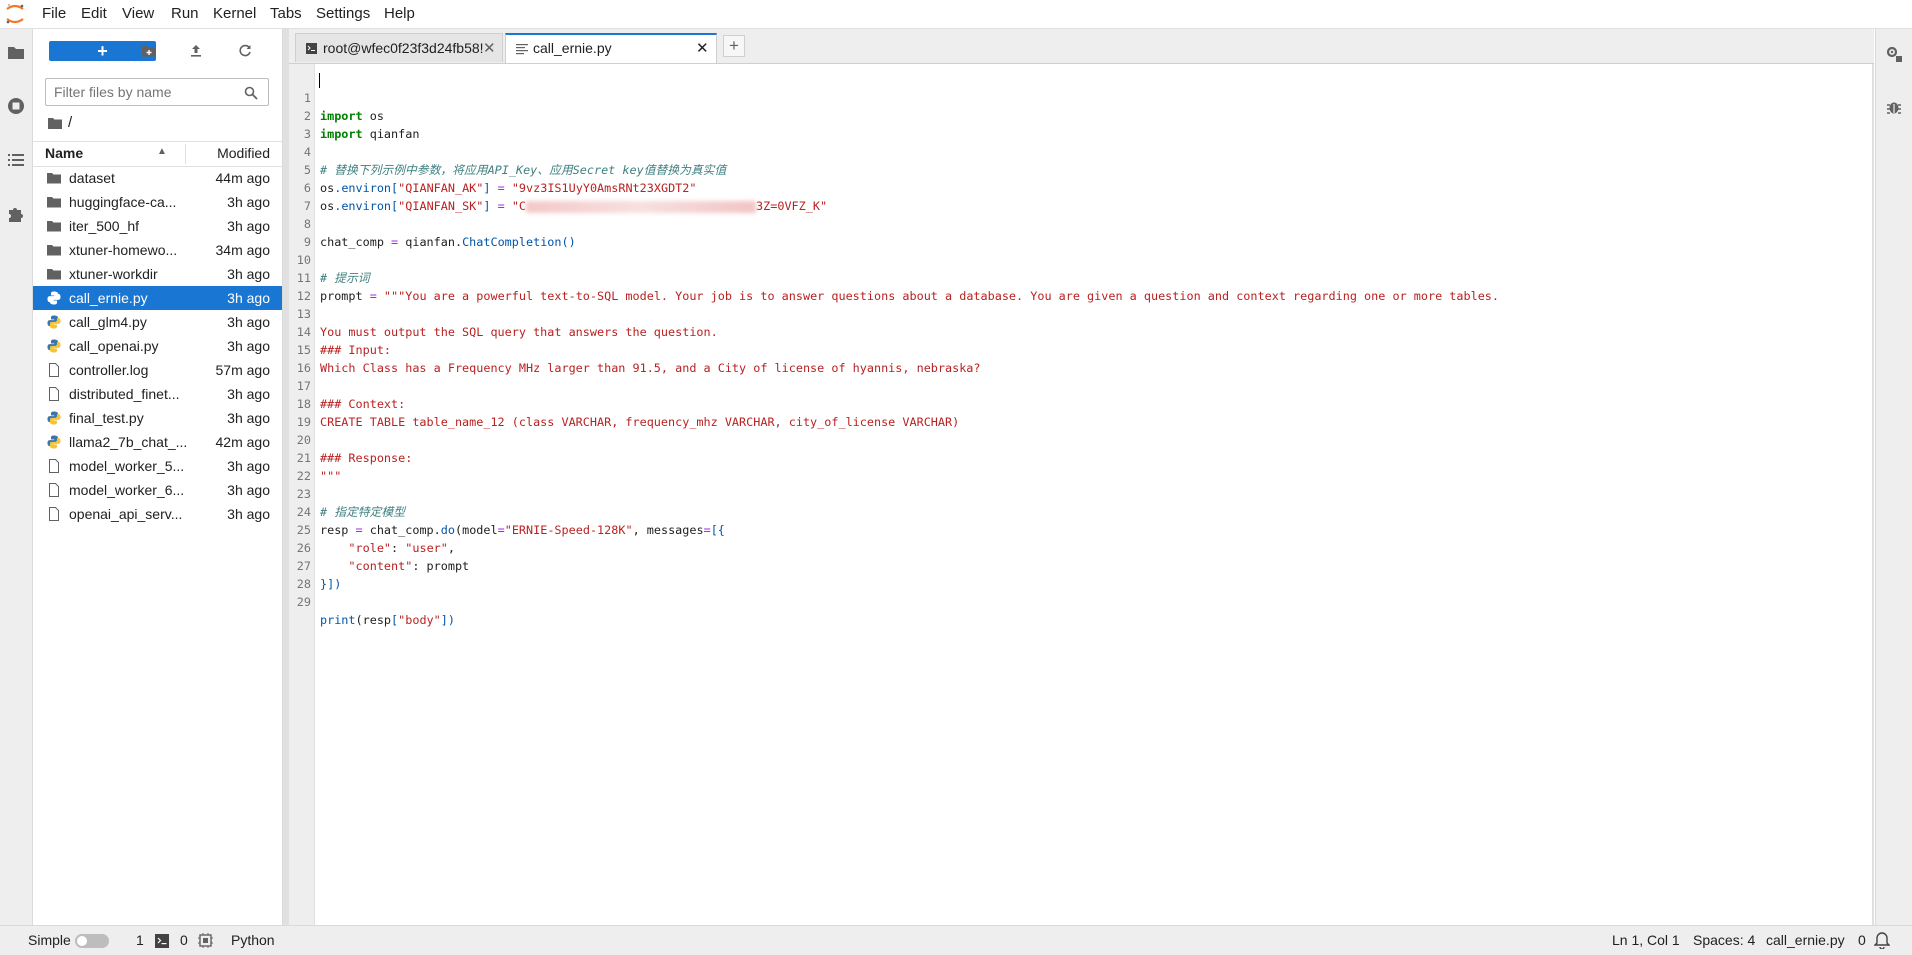 Image resolution: width=1912 pixels, height=955 pixels. What do you see at coordinates (55, 123) in the screenshot?
I see `home-folder-icon` at bounding box center [55, 123].